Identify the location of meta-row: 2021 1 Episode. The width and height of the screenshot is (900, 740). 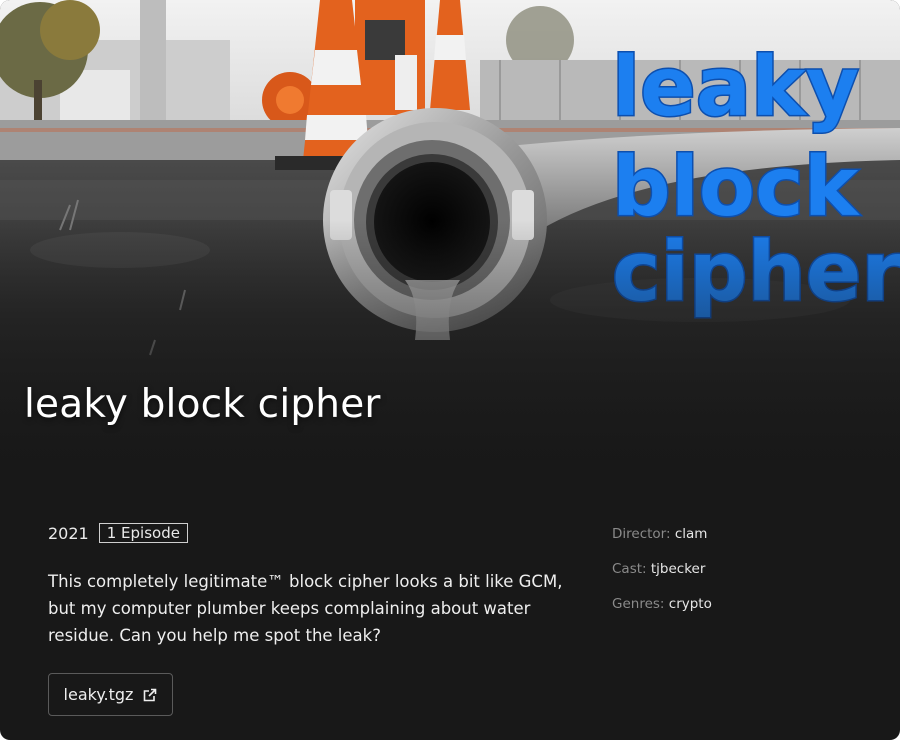
(118, 533).